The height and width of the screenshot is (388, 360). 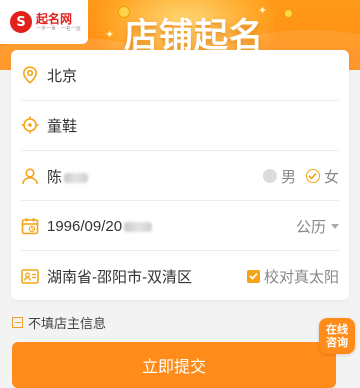 I want to click on target-icon, so click(x=30, y=125).